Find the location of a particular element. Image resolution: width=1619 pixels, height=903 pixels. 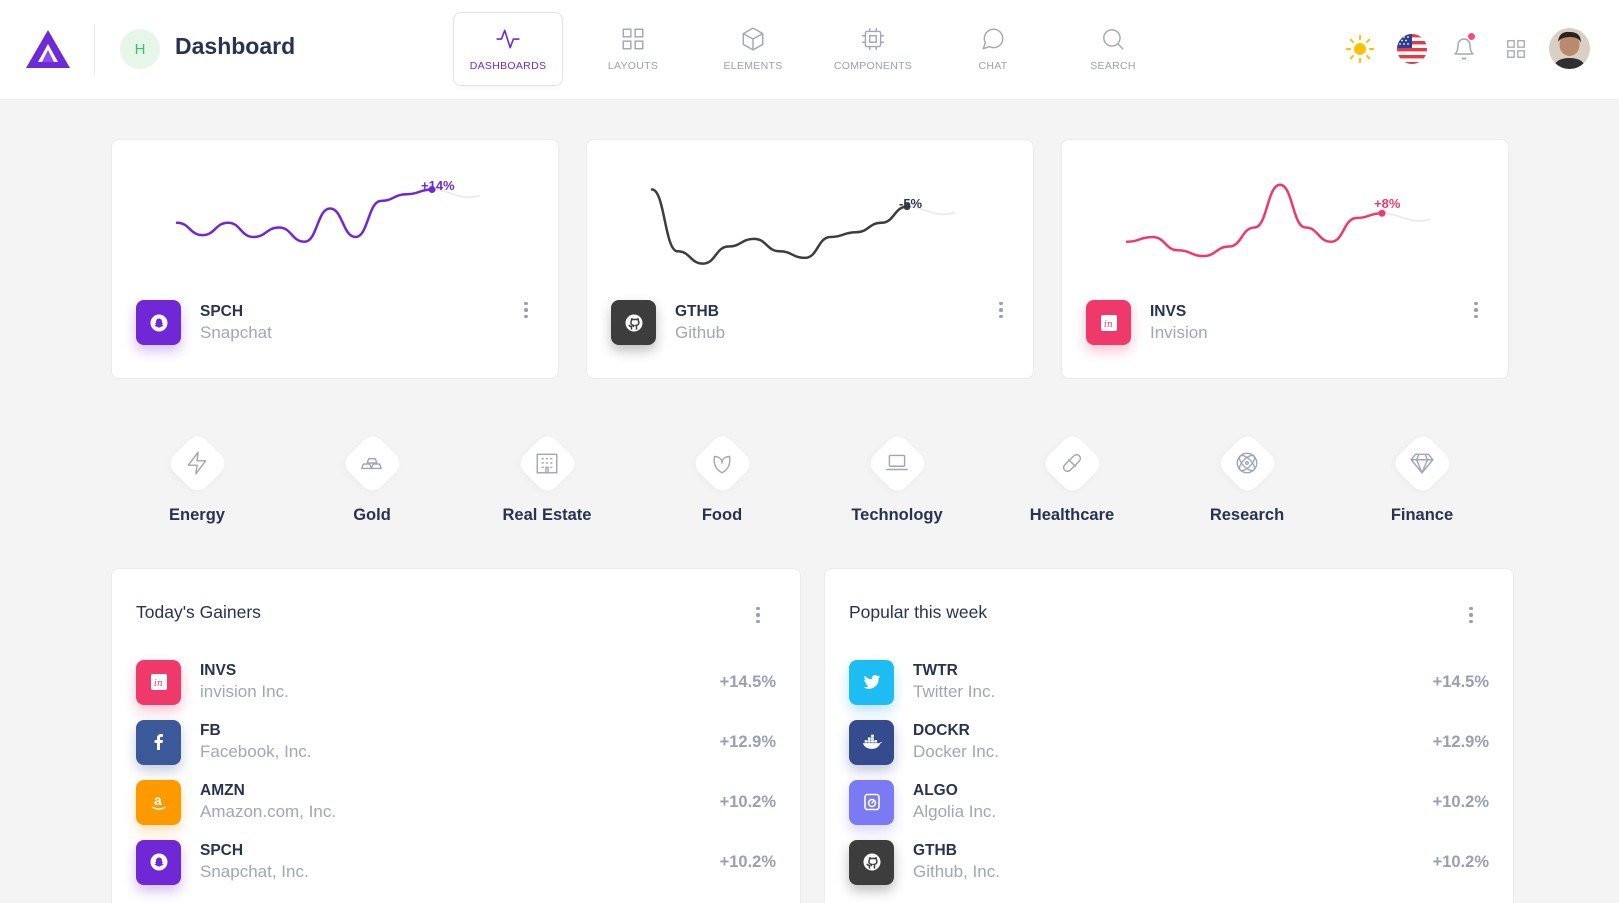

nav-label: ELEMENTS is located at coordinates (753, 66).